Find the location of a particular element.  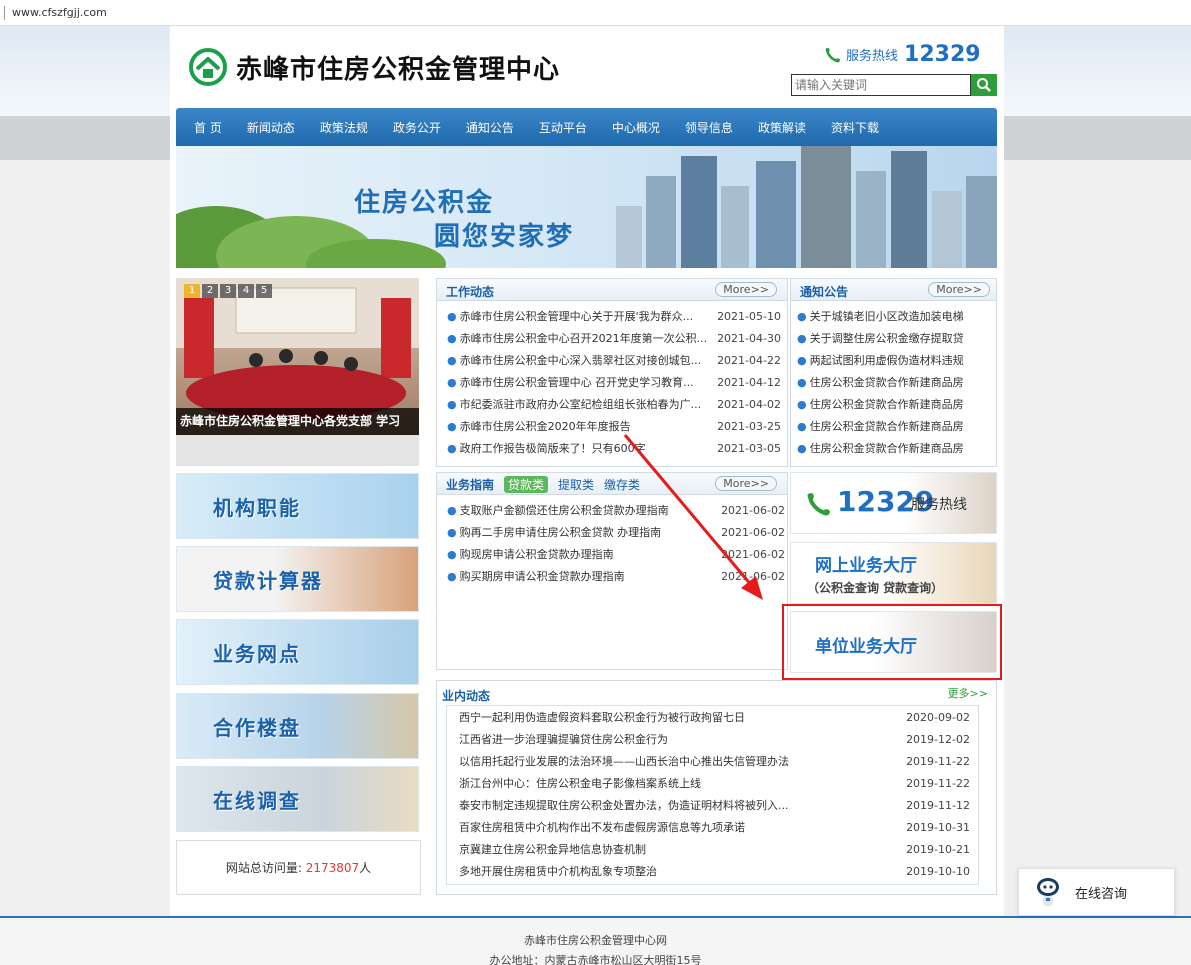

side-button-label: 在线调查 is located at coordinates (257, 801).